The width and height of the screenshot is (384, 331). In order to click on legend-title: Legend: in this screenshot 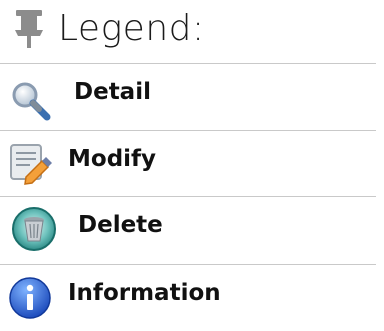, I will do `click(131, 28)`.